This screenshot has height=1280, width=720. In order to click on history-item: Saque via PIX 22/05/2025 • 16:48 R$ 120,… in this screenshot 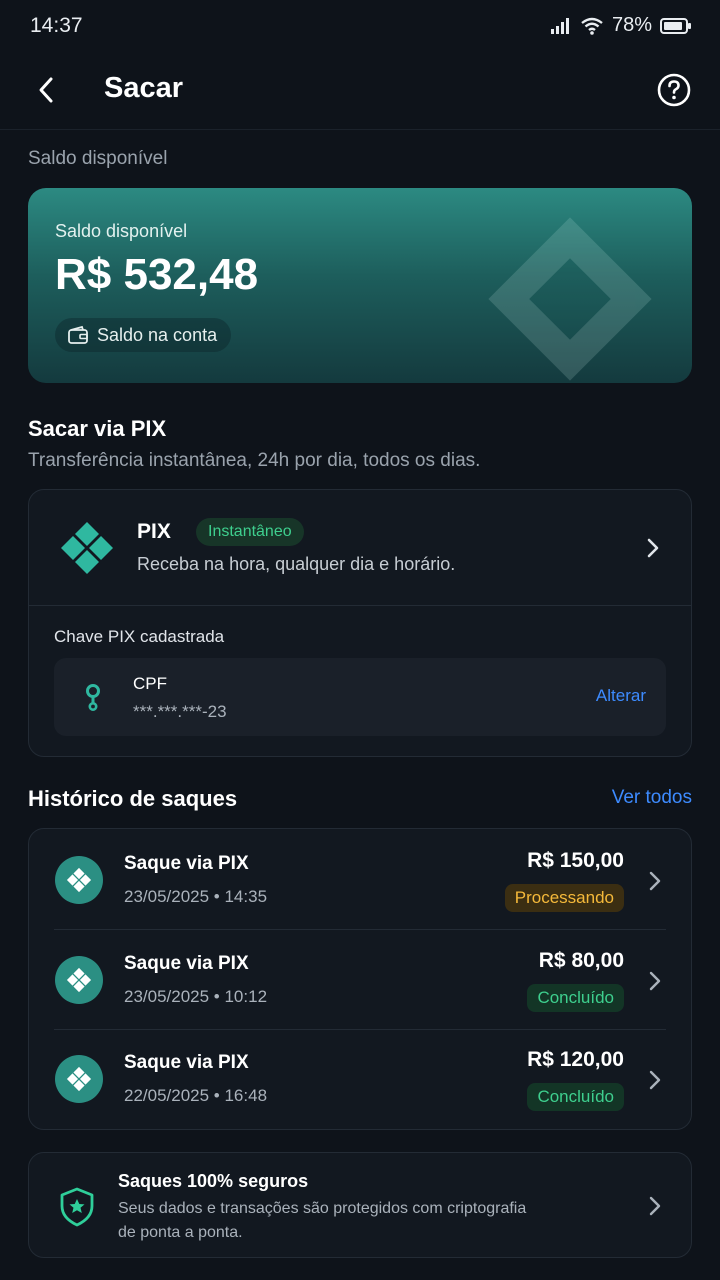, I will do `click(360, 1080)`.